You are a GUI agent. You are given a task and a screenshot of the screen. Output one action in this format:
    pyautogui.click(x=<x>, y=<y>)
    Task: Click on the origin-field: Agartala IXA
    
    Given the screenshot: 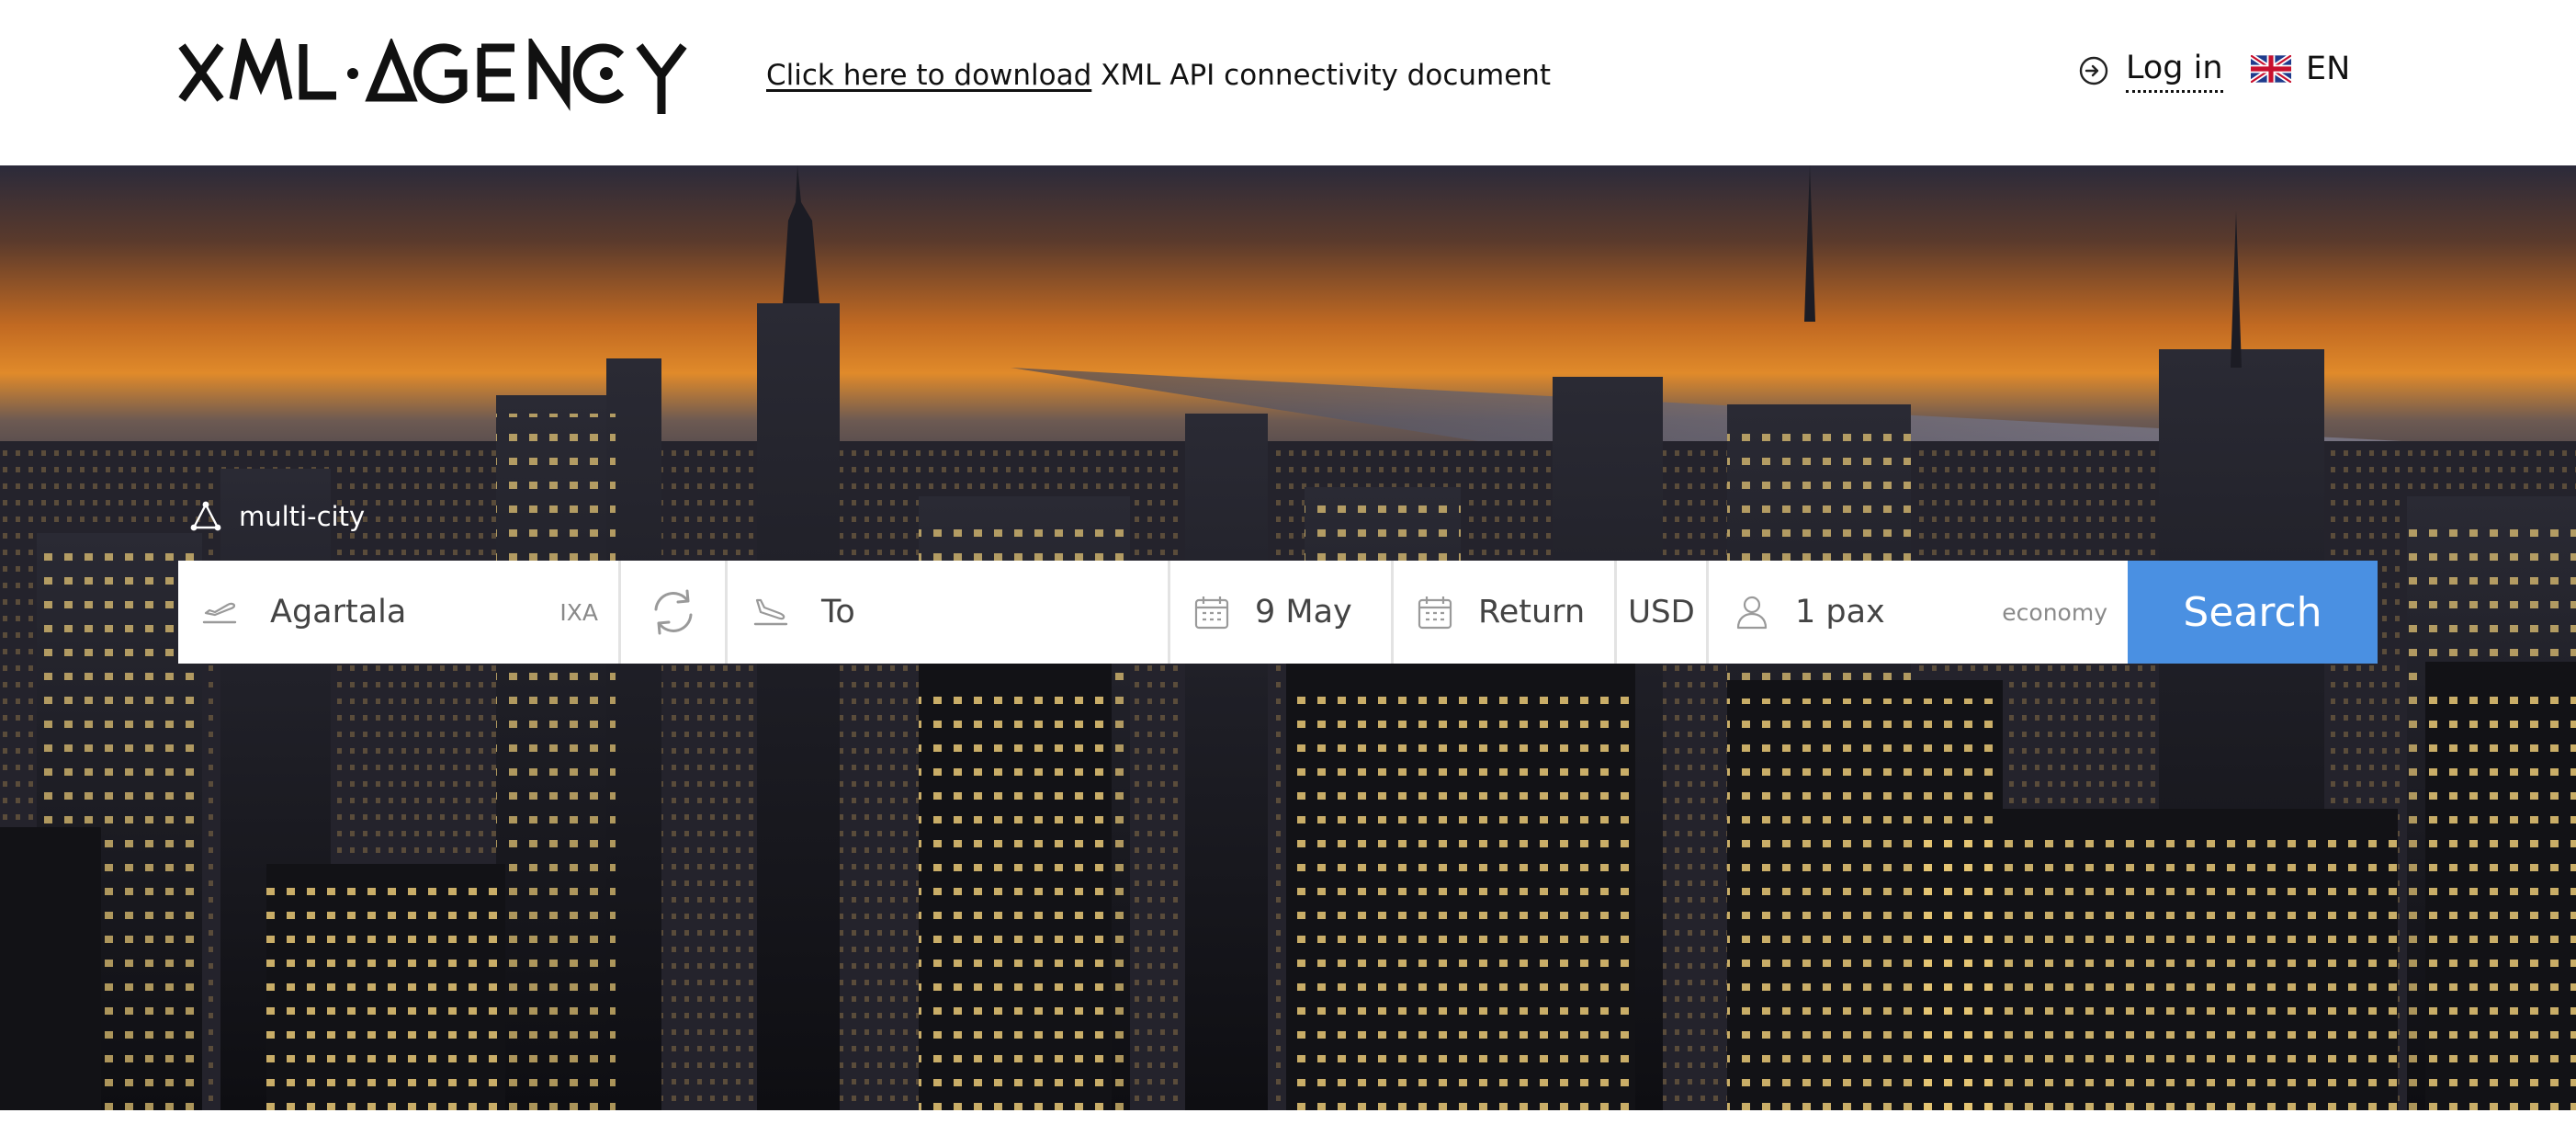 What is the action you would take?
    pyautogui.click(x=399, y=612)
    